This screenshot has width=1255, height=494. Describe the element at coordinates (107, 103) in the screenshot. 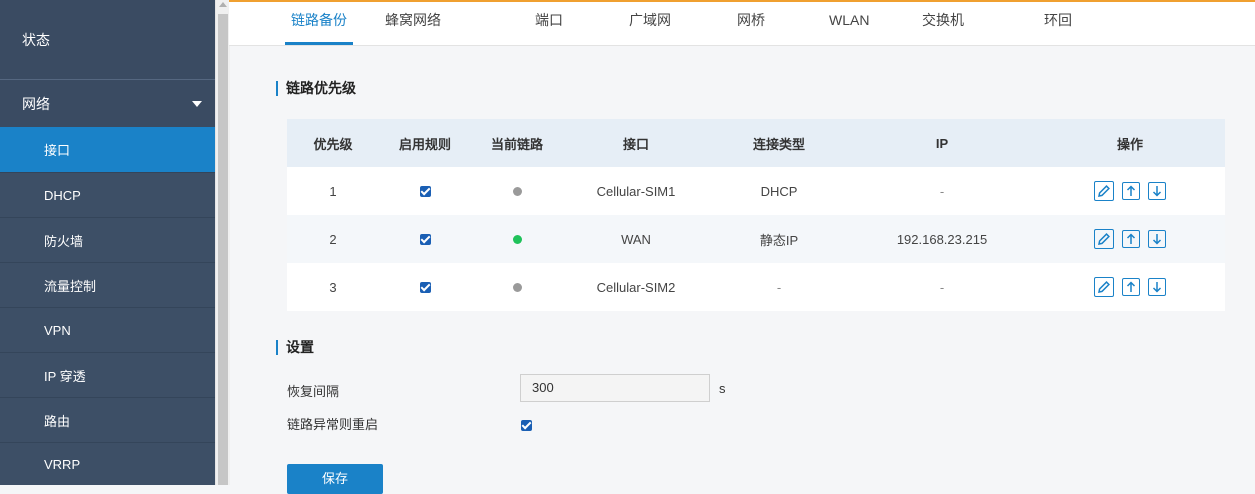

I see `sidebar-item-network: 网络` at that location.